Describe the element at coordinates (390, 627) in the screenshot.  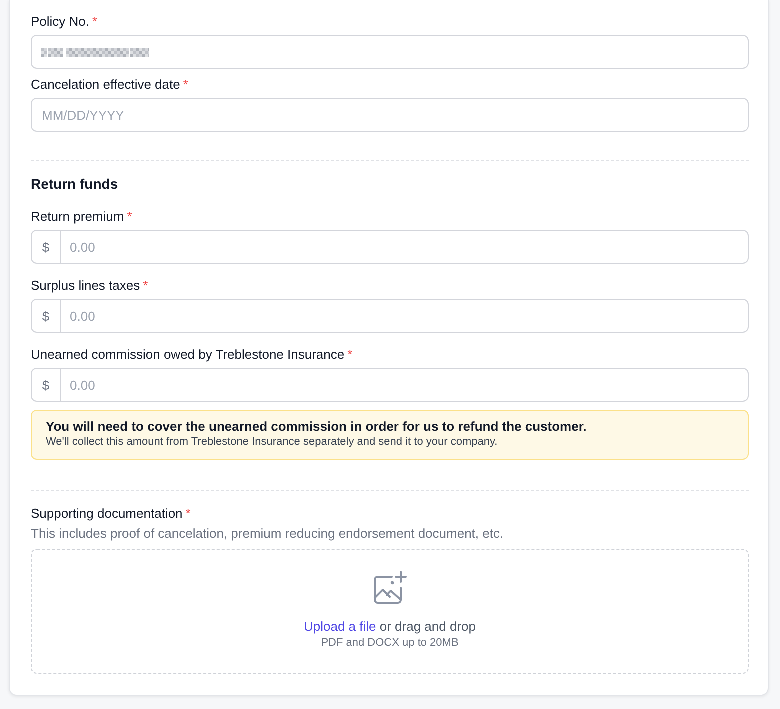
I see `upload-instructions: Upload a file or drag and drop` at that location.